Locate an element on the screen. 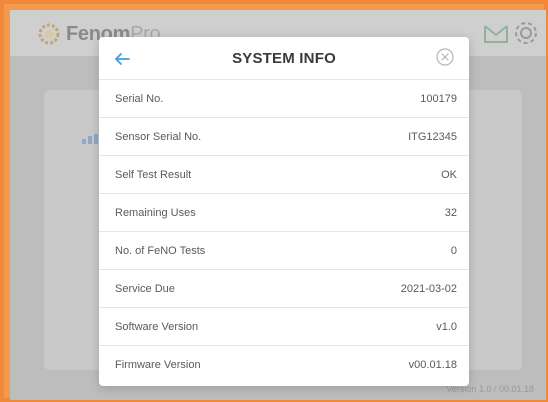 Image resolution: width=548 pixels, height=402 pixels. info-value: ITG12345 is located at coordinates (432, 136).